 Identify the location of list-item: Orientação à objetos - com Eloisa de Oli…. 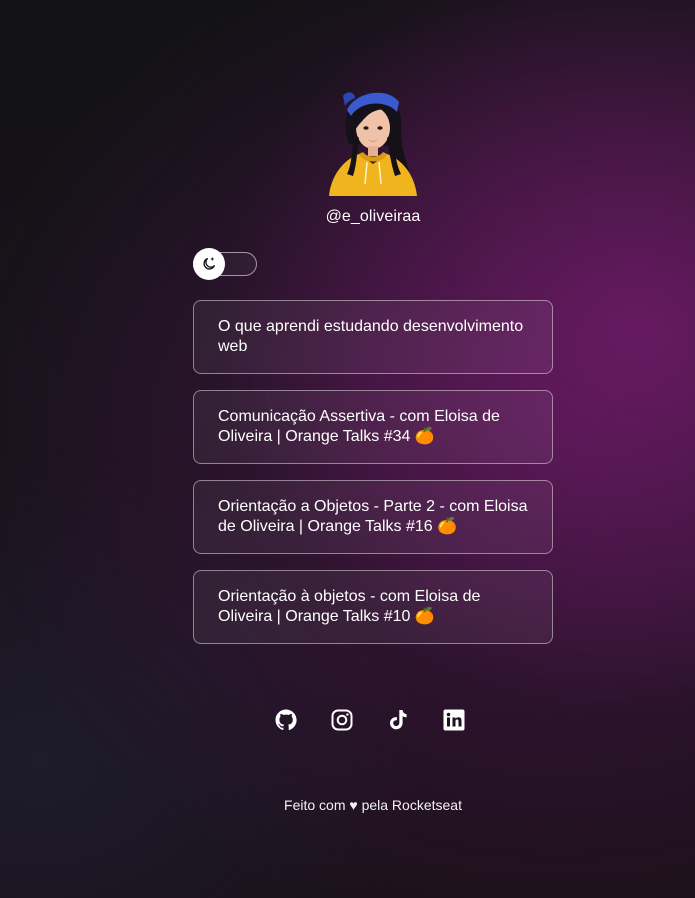
(373, 607).